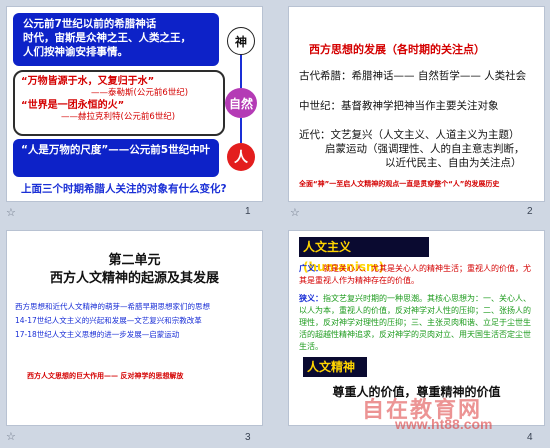 Image resolution: width=550 pixels, height=448 pixels. I want to click on circle-human: 人, so click(241, 157).